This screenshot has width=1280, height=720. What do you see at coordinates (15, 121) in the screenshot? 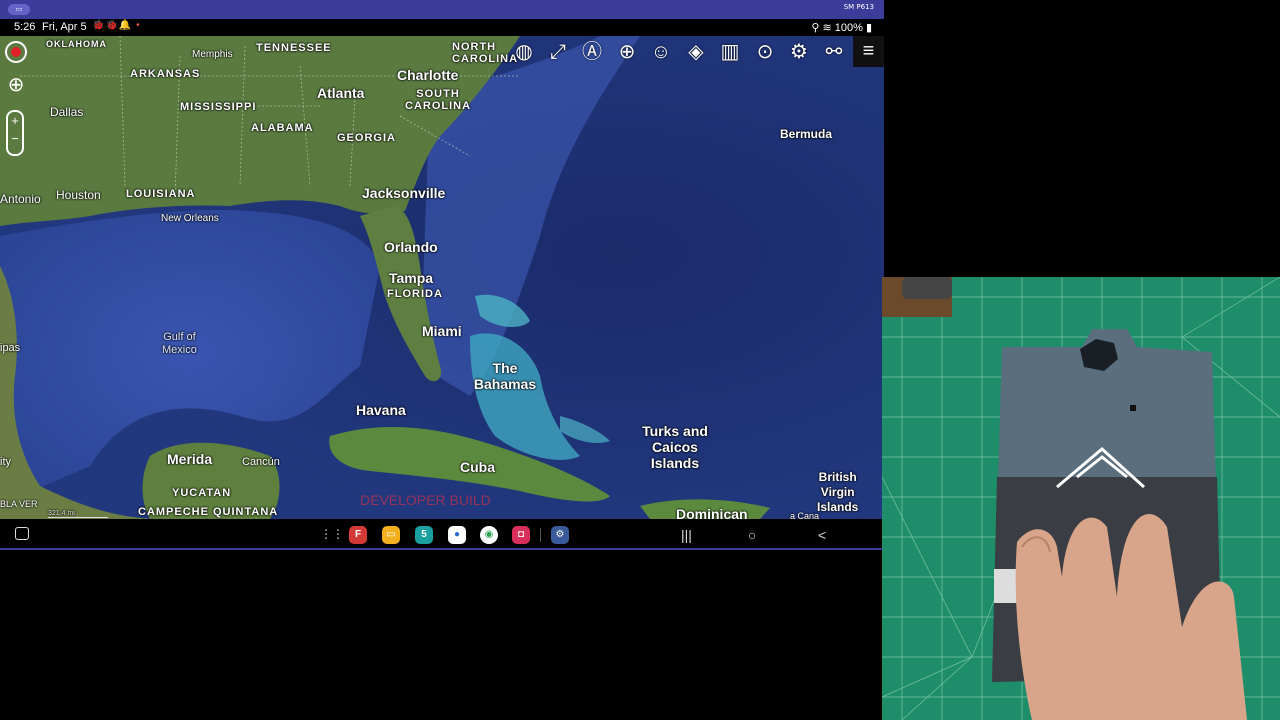
I see `zoom-in-icon: +` at bounding box center [15, 121].